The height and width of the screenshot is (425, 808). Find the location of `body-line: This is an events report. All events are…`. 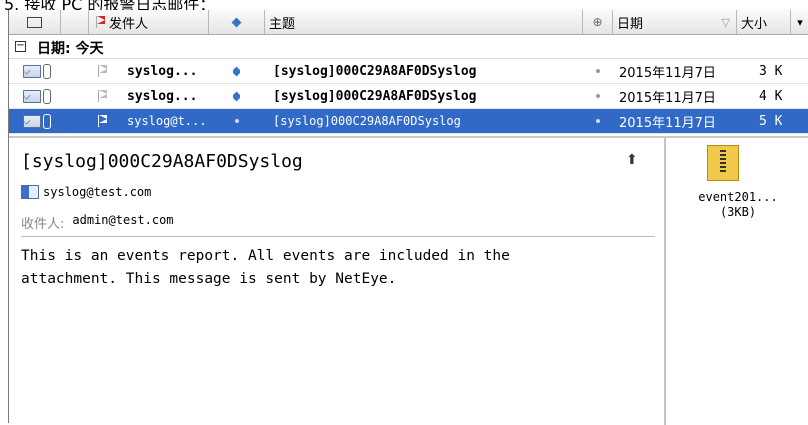

body-line: This is an events report. All events are… is located at coordinates (265, 256).